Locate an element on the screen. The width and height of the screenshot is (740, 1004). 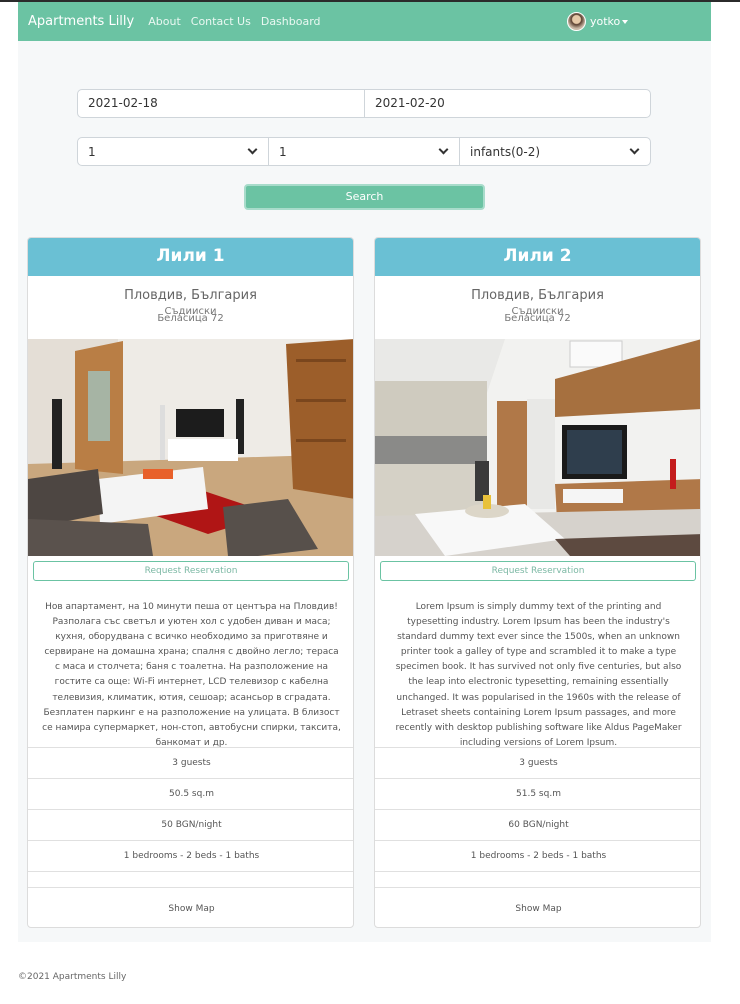
brand-link: Apartments Lilly is located at coordinates (81, 21).